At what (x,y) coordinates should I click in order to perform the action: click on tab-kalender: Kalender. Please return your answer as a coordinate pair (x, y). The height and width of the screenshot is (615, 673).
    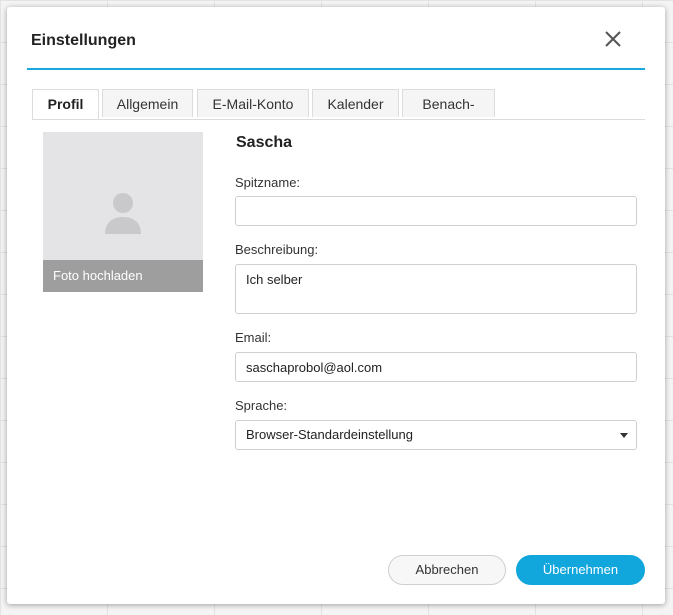
    Looking at the image, I should click on (355, 103).